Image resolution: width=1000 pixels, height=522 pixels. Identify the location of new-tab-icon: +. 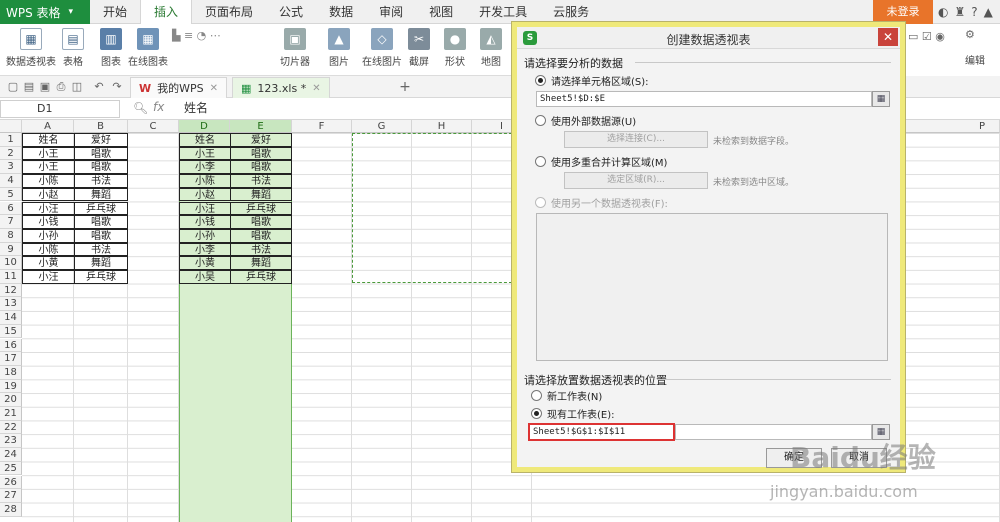
(405, 87).